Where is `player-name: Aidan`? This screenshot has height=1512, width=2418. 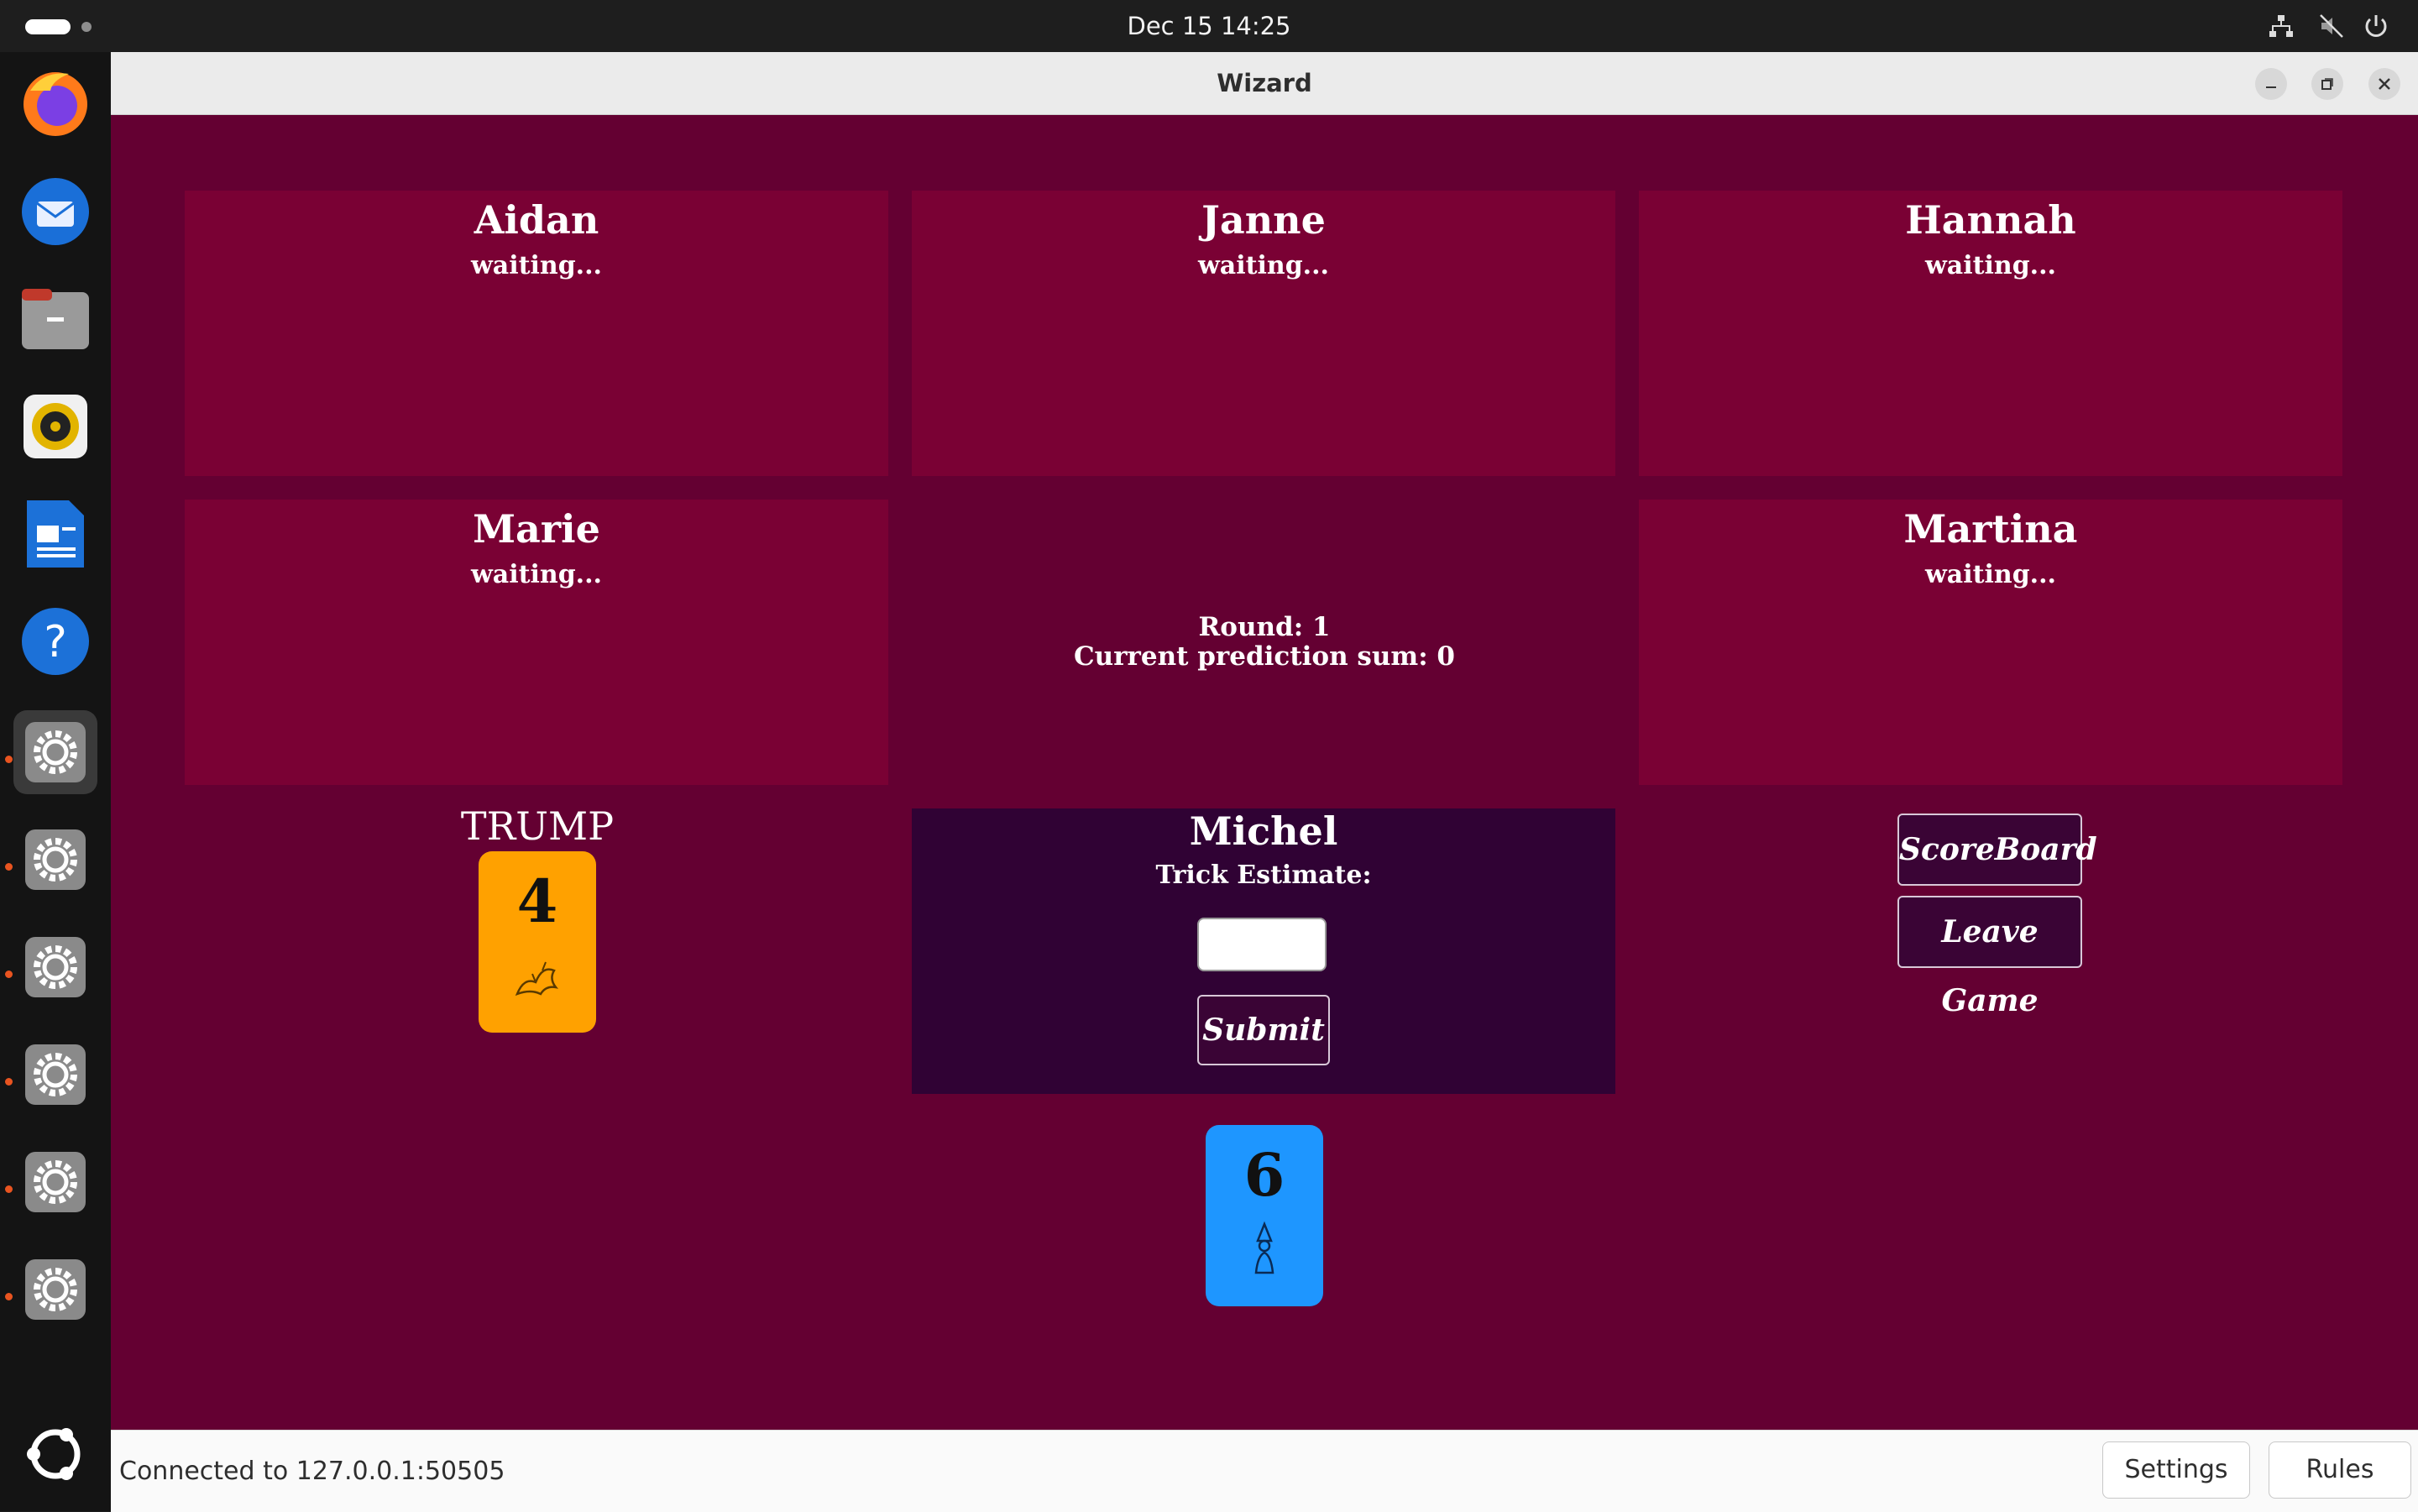 player-name: Aidan is located at coordinates (536, 220).